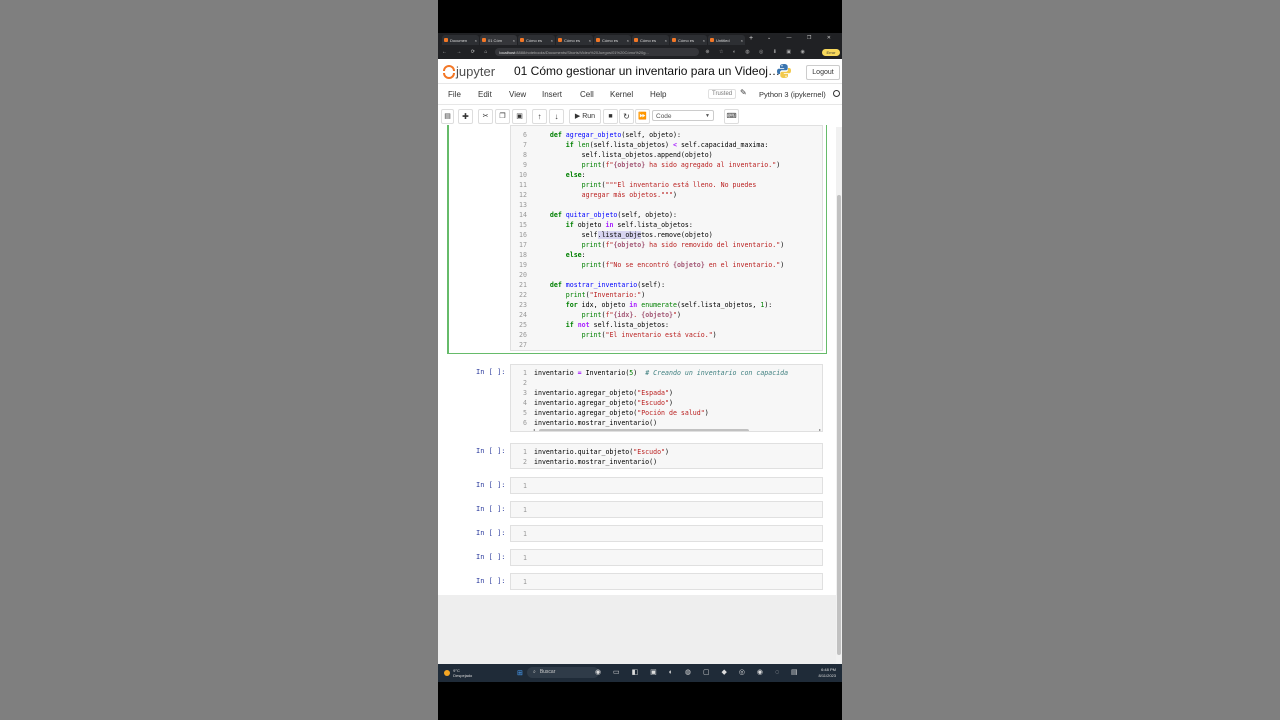 The height and width of the screenshot is (720, 1280). I want to click on jupyter-logo: jupyter, so click(468, 71).